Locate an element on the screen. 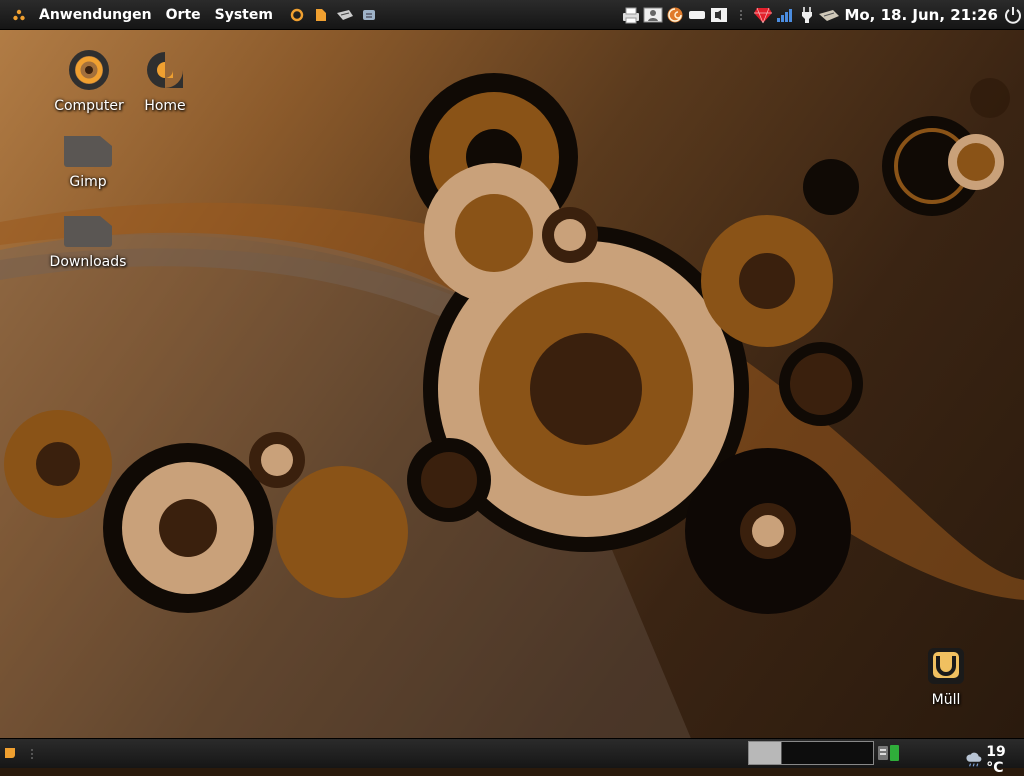  desktop-icon-label: Gimp is located at coordinates (88, 182).